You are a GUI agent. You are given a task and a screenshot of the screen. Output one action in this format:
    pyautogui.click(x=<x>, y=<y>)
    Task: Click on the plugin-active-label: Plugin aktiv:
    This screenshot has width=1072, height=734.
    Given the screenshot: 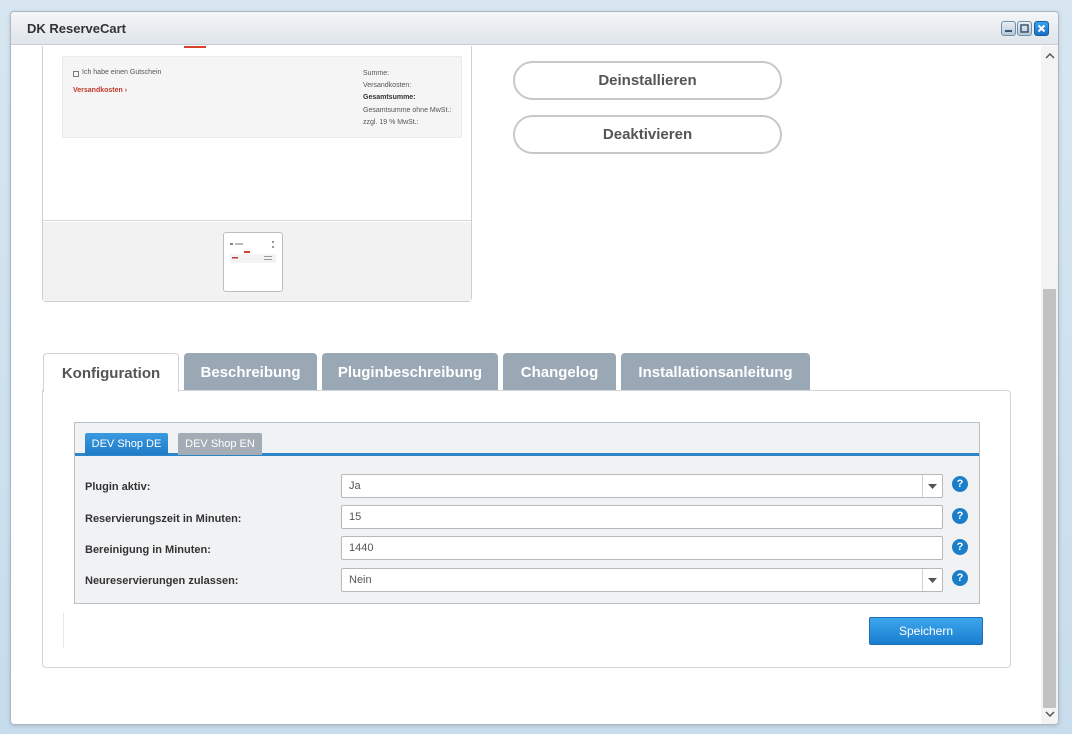 What is the action you would take?
    pyautogui.click(x=118, y=487)
    